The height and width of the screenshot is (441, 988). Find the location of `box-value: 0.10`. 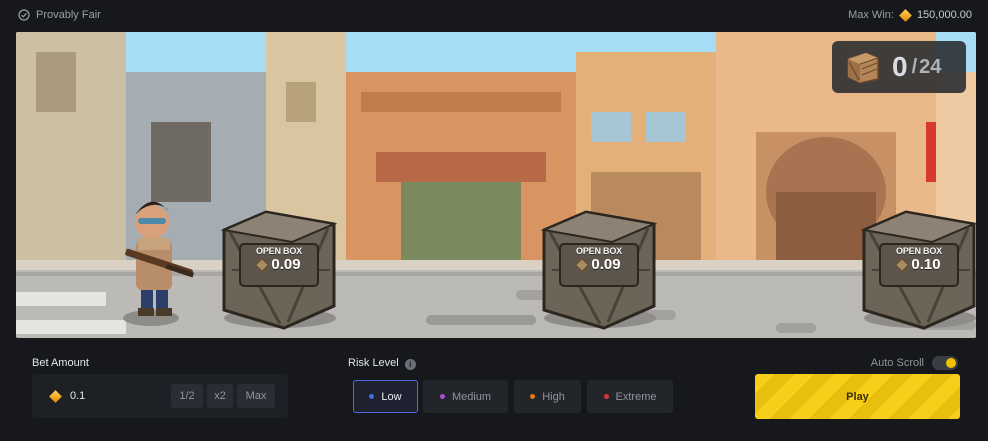

box-value: 0.10 is located at coordinates (926, 264).